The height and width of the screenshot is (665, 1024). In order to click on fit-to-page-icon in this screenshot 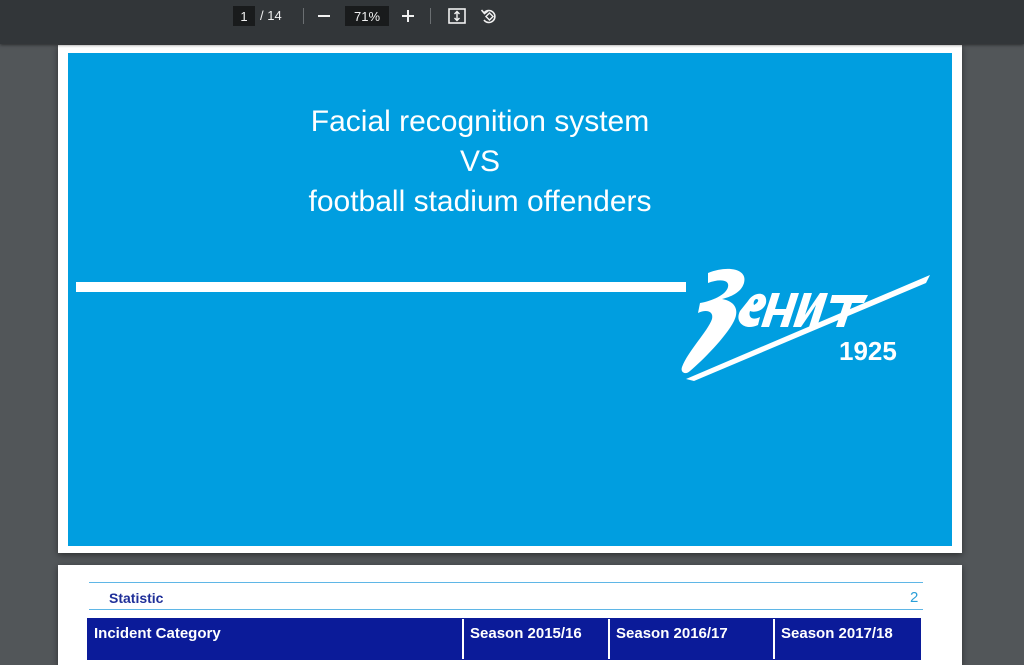, I will do `click(457, 16)`.